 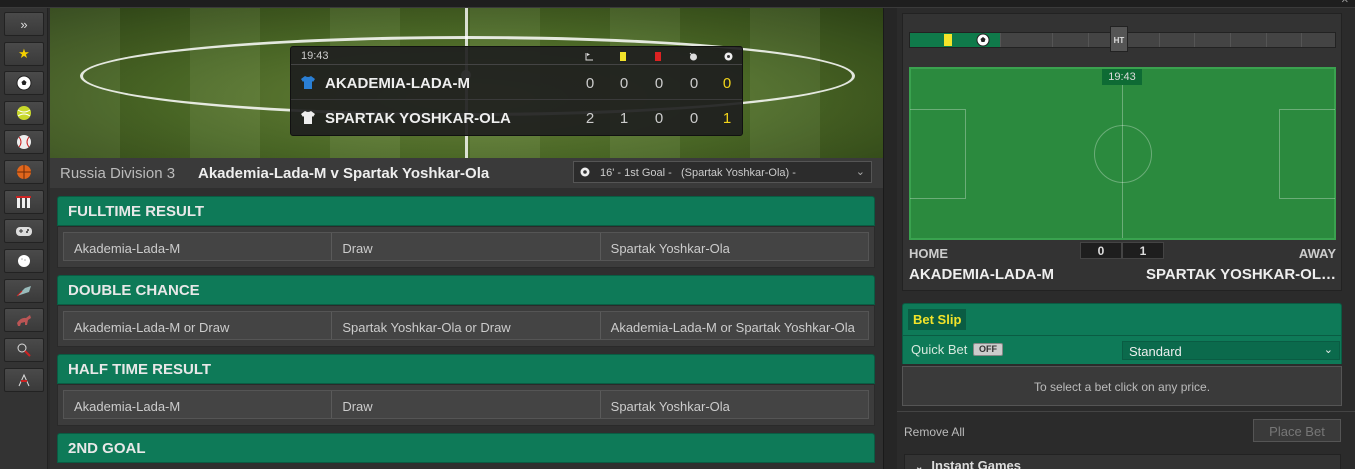 I want to click on market-header: 2ND GOAL, so click(x=466, y=448).